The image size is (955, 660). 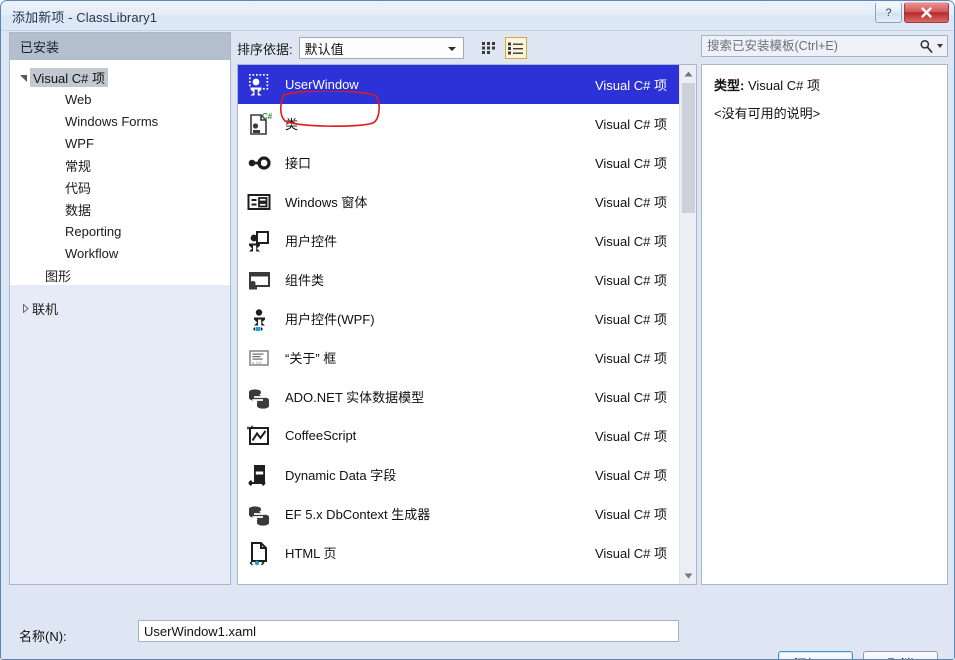 I want to click on template-row-ef-dbcontext-generator: EF 5.x DbContext 生成器 Visual C# 项, so click(x=458, y=513).